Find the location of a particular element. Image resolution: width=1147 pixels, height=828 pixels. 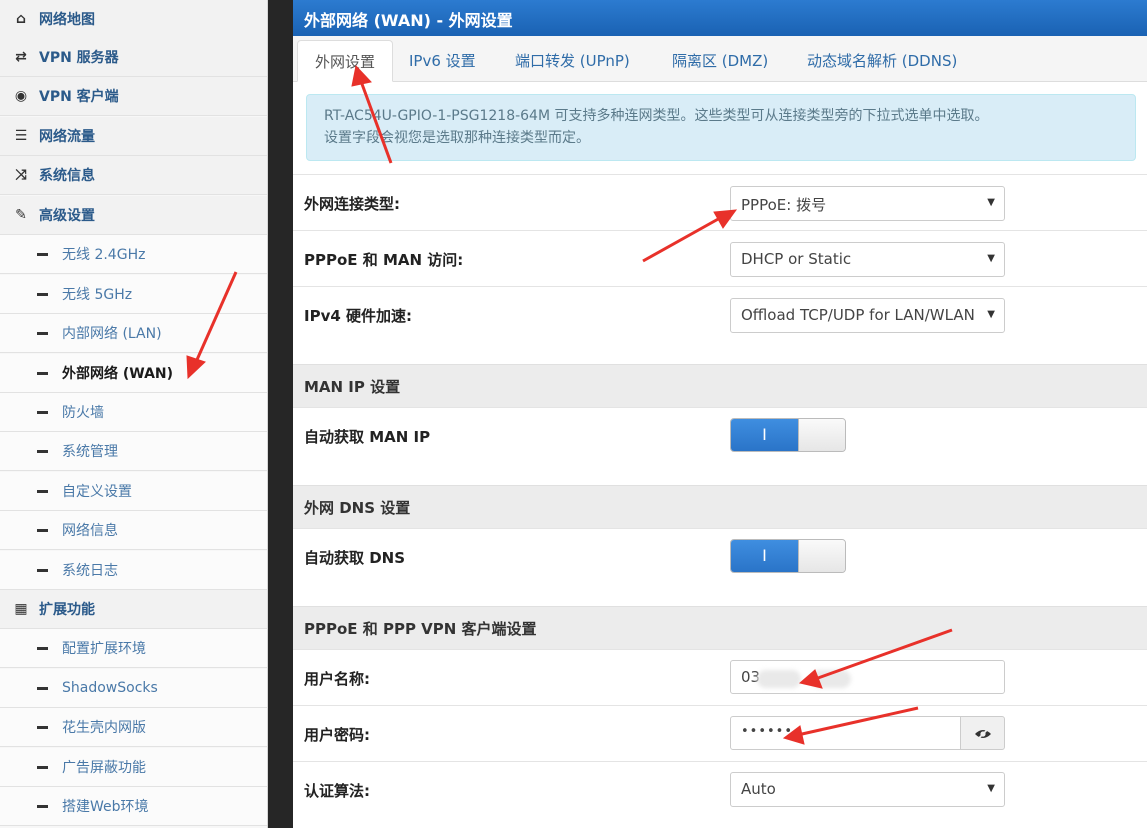

sidebar-item: 无线 2.4GHz is located at coordinates (133, 254).